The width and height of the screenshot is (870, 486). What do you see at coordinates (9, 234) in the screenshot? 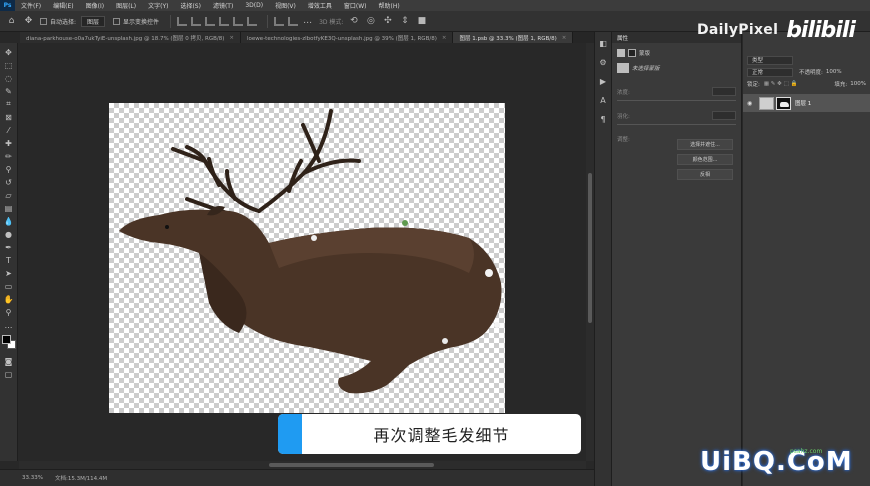
I see `dodge-icon: ●` at bounding box center [9, 234].